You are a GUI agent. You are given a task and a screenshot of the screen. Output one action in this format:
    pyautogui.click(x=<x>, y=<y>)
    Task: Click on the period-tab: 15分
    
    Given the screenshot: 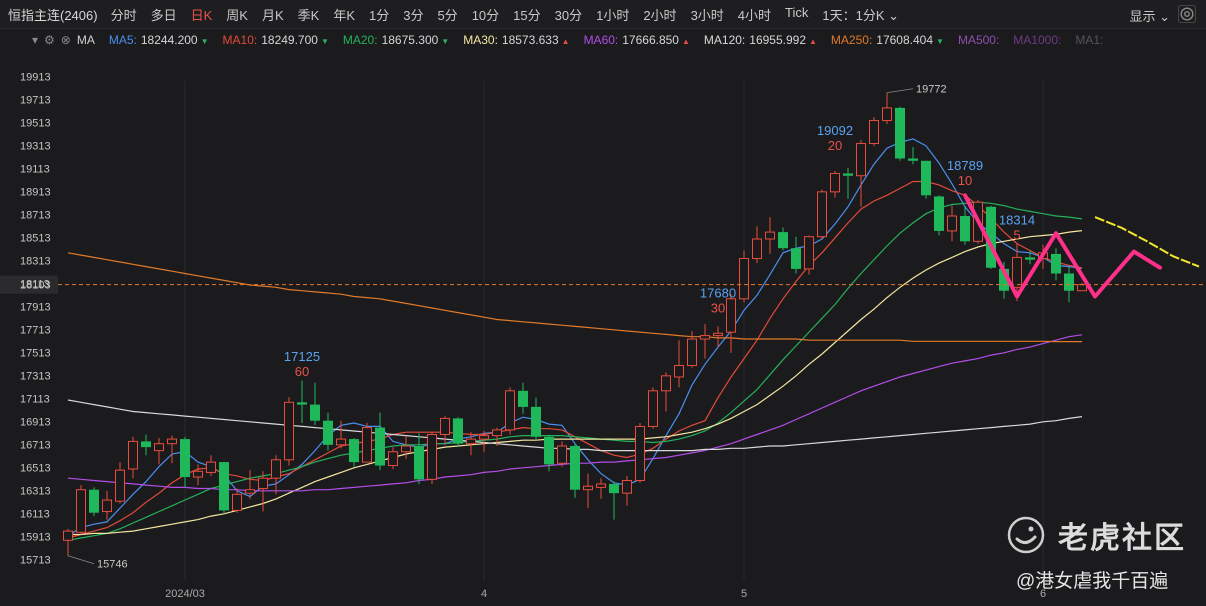 What is the action you would take?
    pyautogui.click(x=526, y=14)
    